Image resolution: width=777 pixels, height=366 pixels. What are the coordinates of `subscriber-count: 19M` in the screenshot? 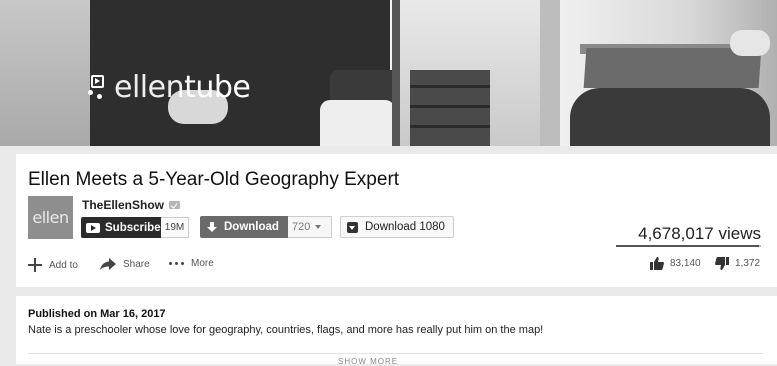 It's located at (175, 227).